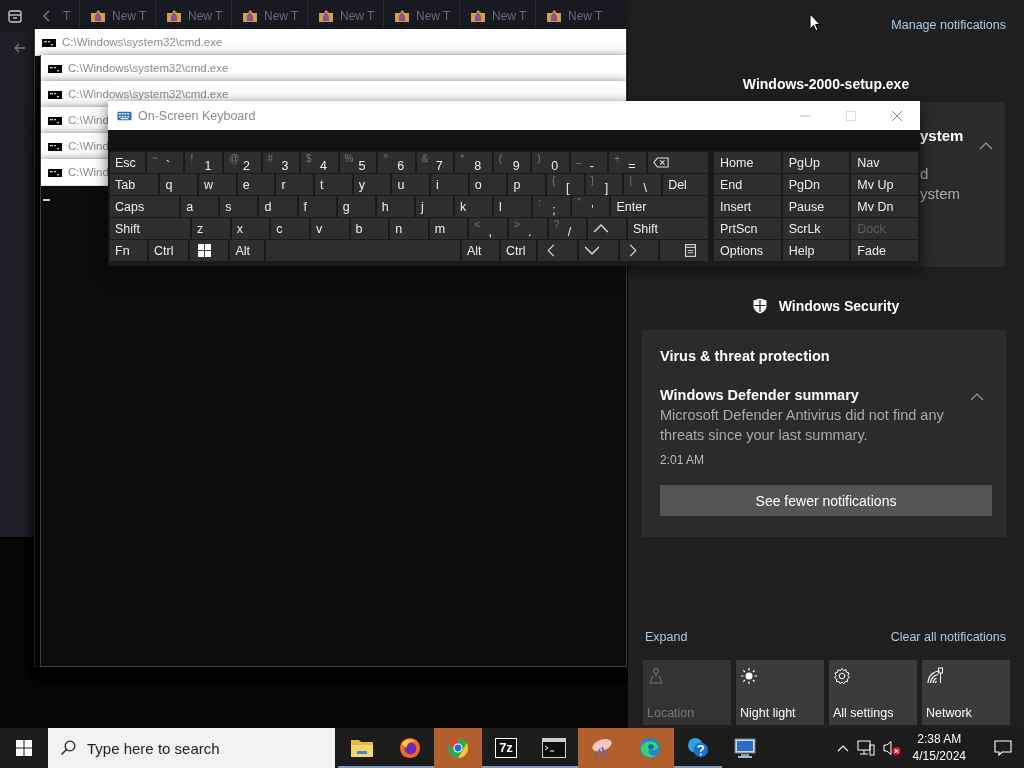 The height and width of the screenshot is (768, 1024). Describe the element at coordinates (434, 206) in the screenshot. I see `keyboard-key: j` at that location.